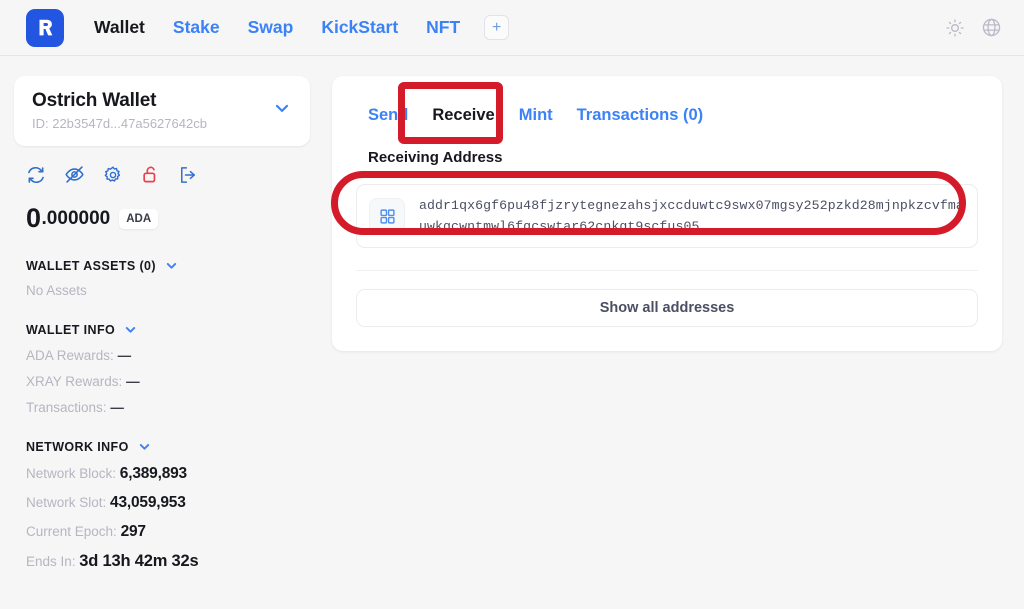 This screenshot has width=1024, height=609. What do you see at coordinates (77, 446) in the screenshot?
I see `network-info-title: NETWORK INFO` at bounding box center [77, 446].